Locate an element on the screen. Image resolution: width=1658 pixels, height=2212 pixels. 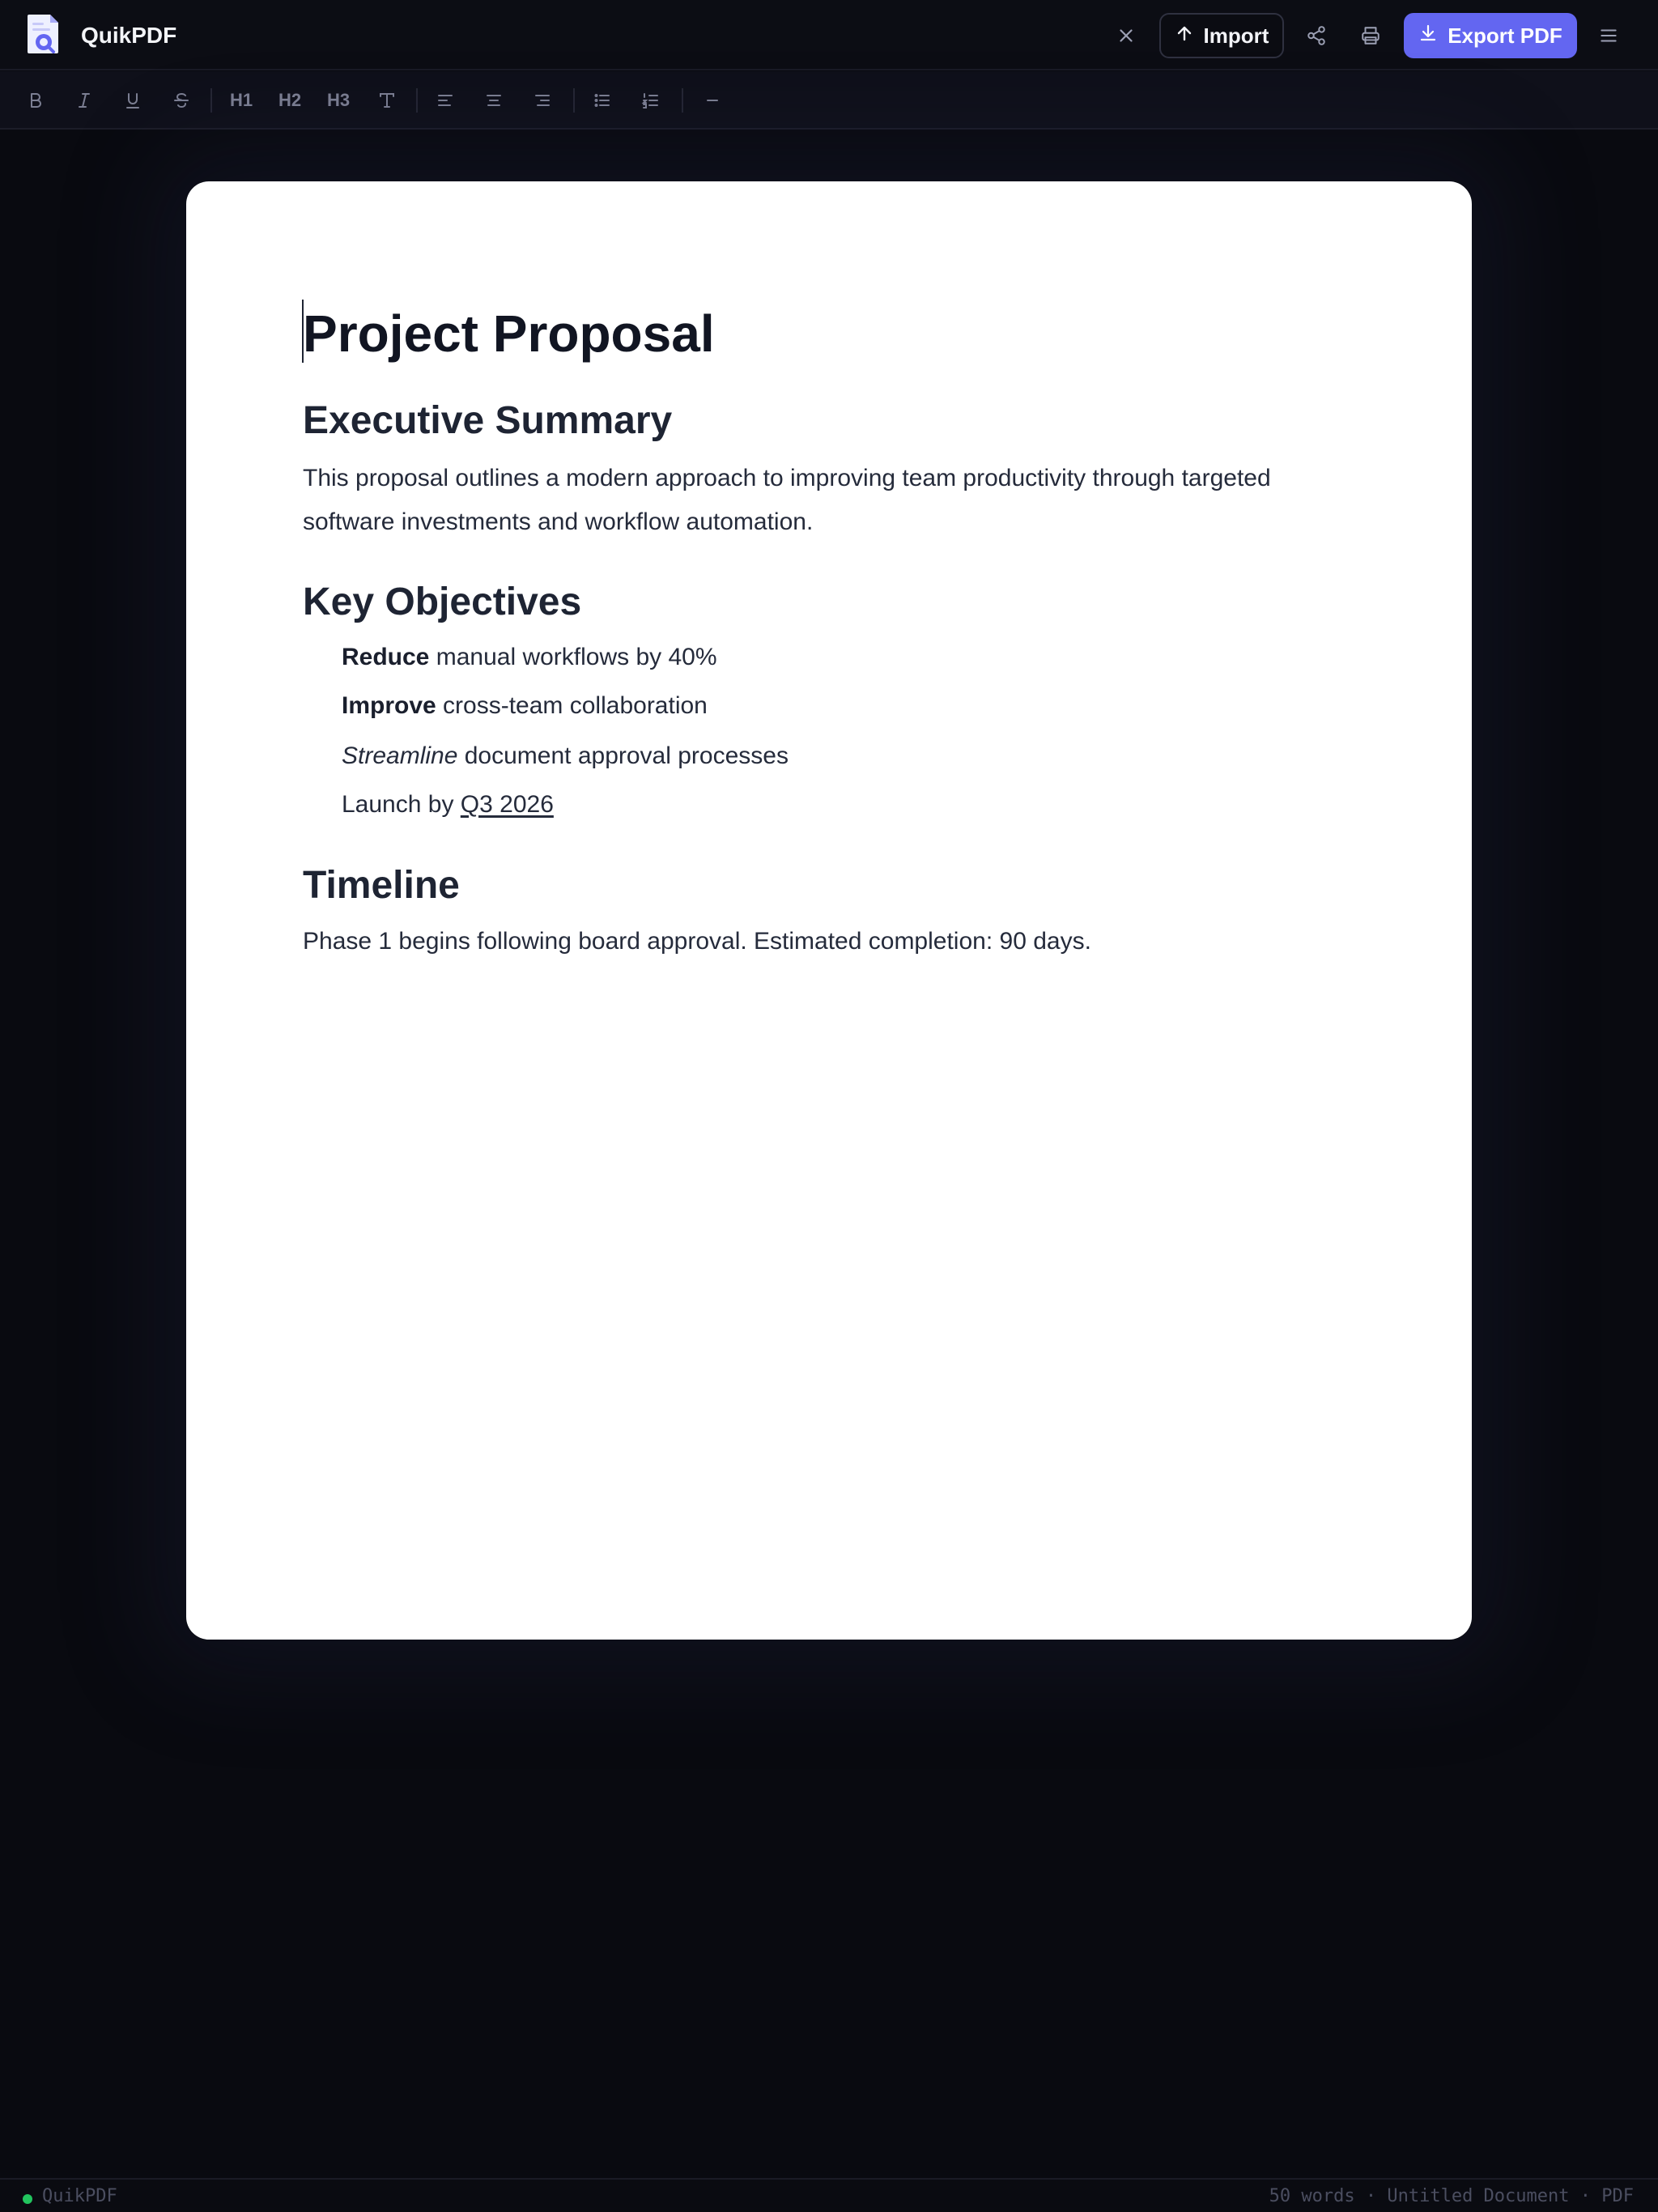
align-right-icon is located at coordinates (542, 100).